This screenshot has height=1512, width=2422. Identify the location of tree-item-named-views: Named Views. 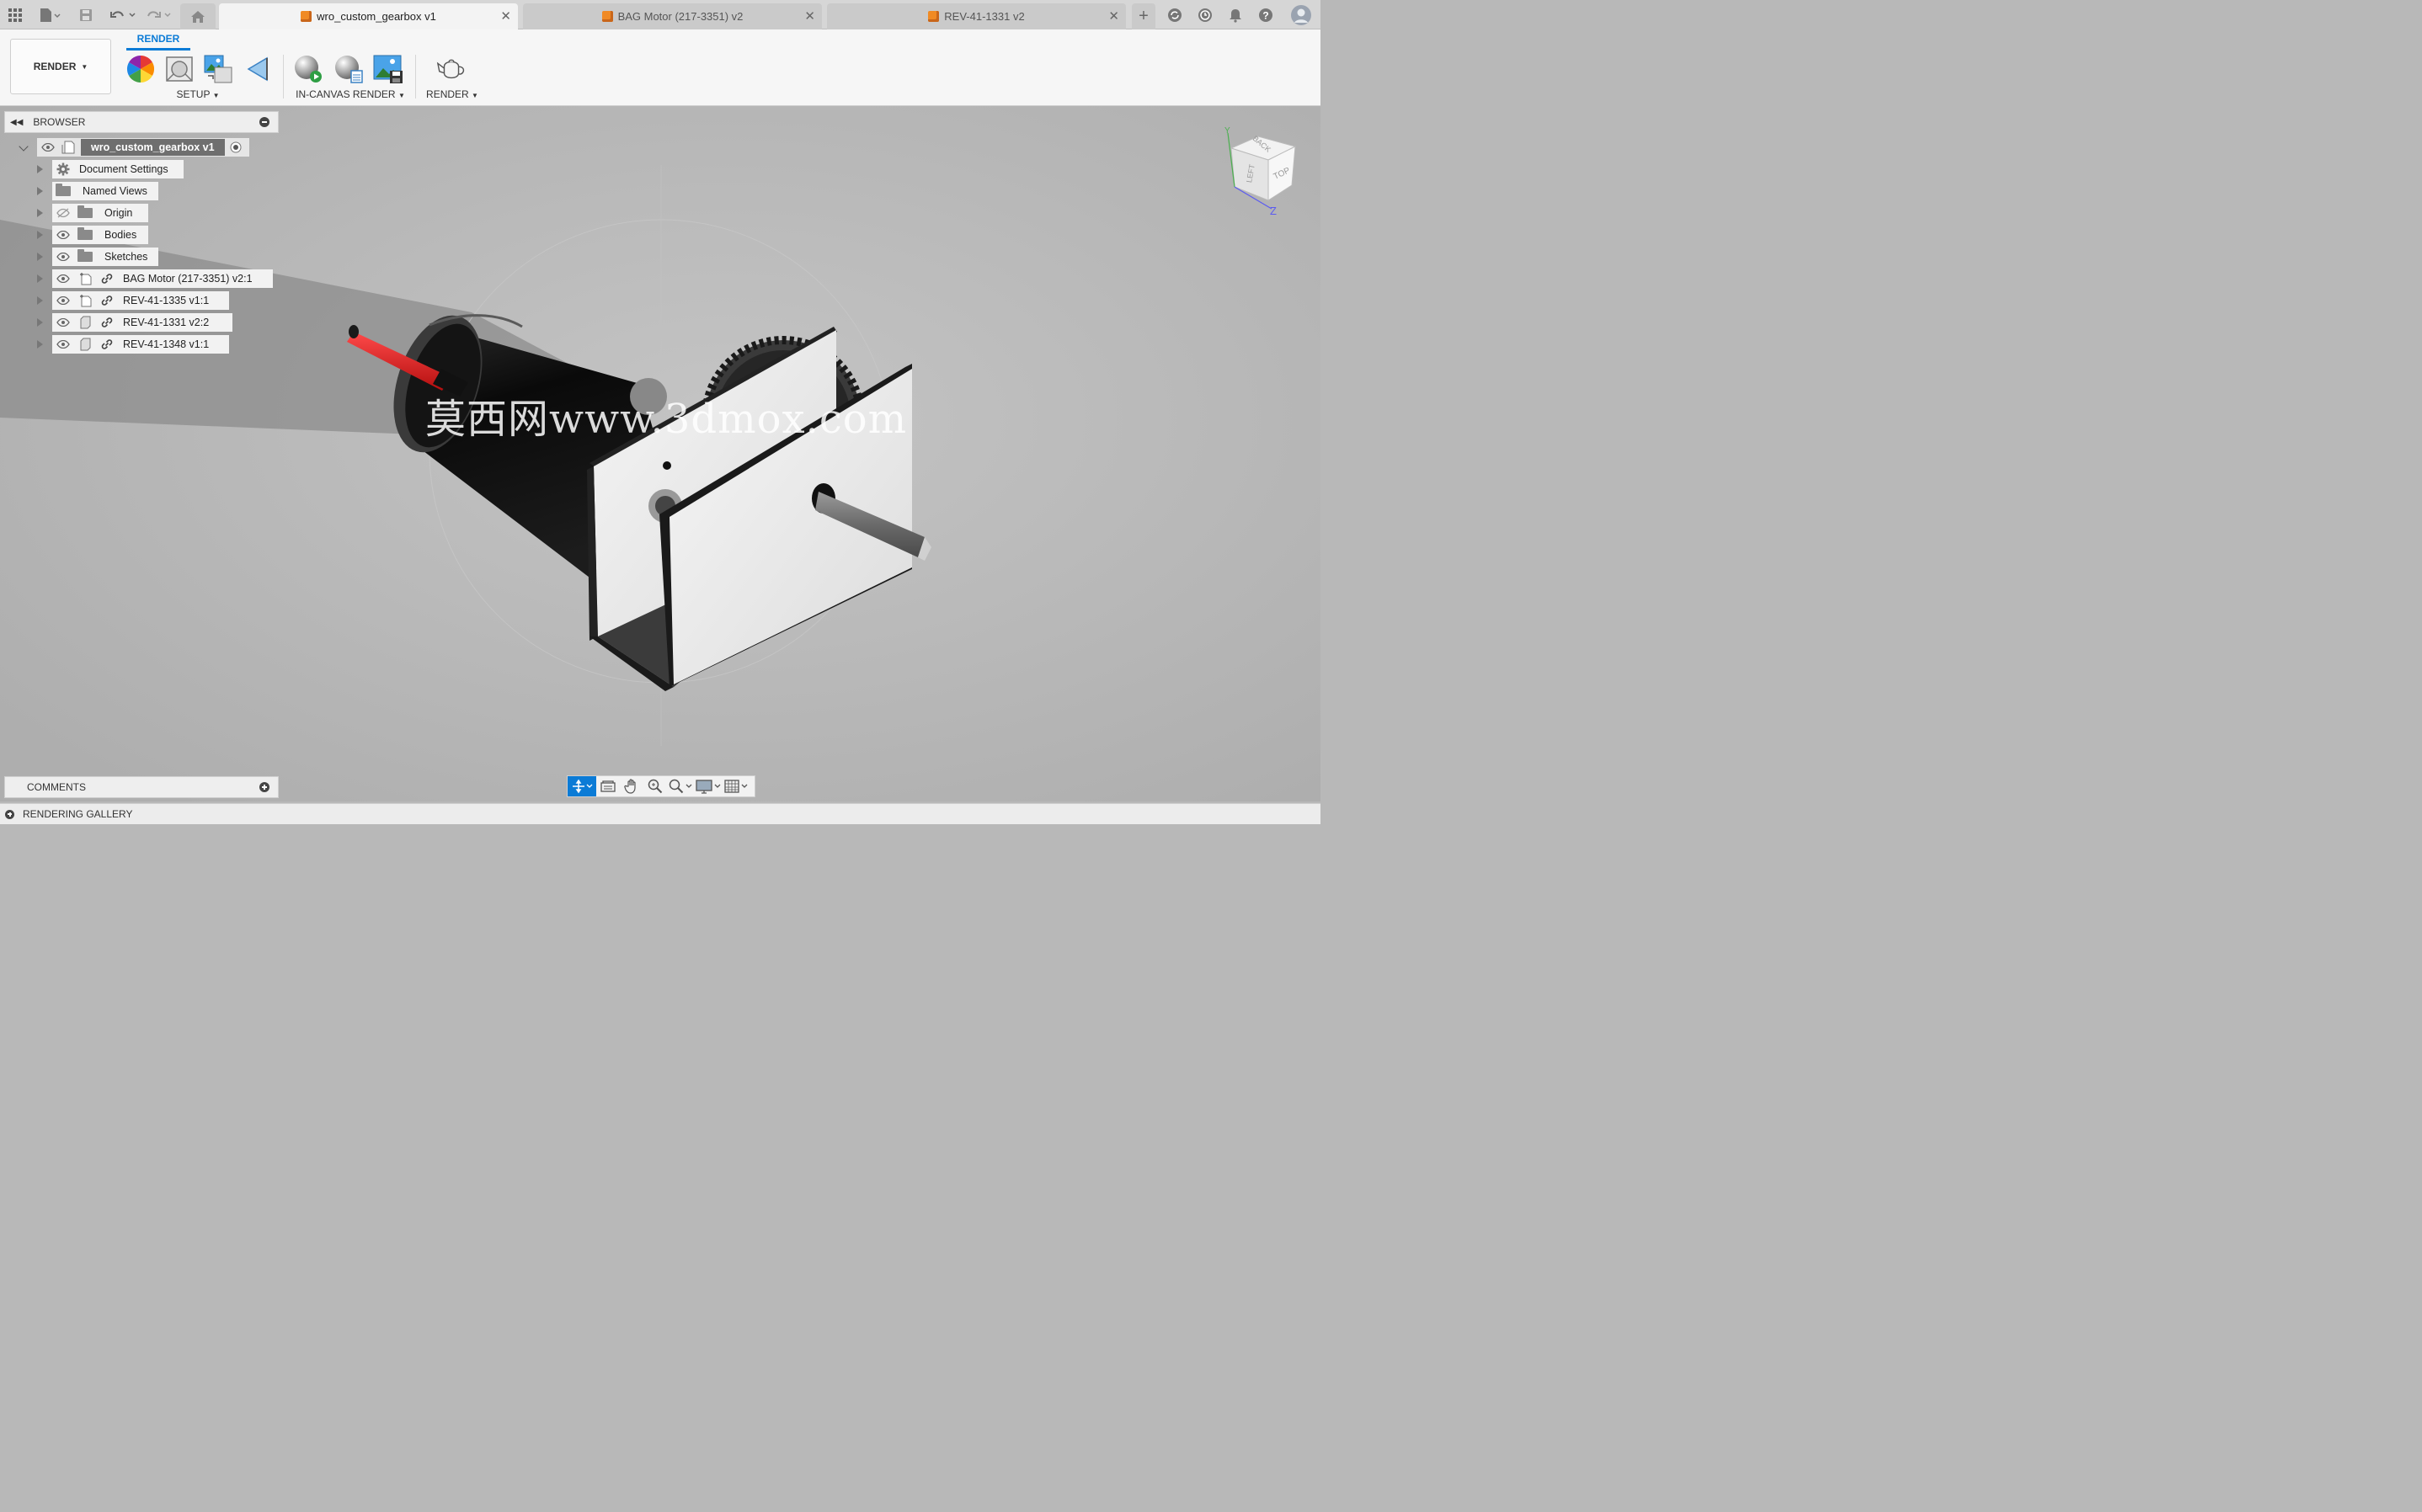
(105, 191).